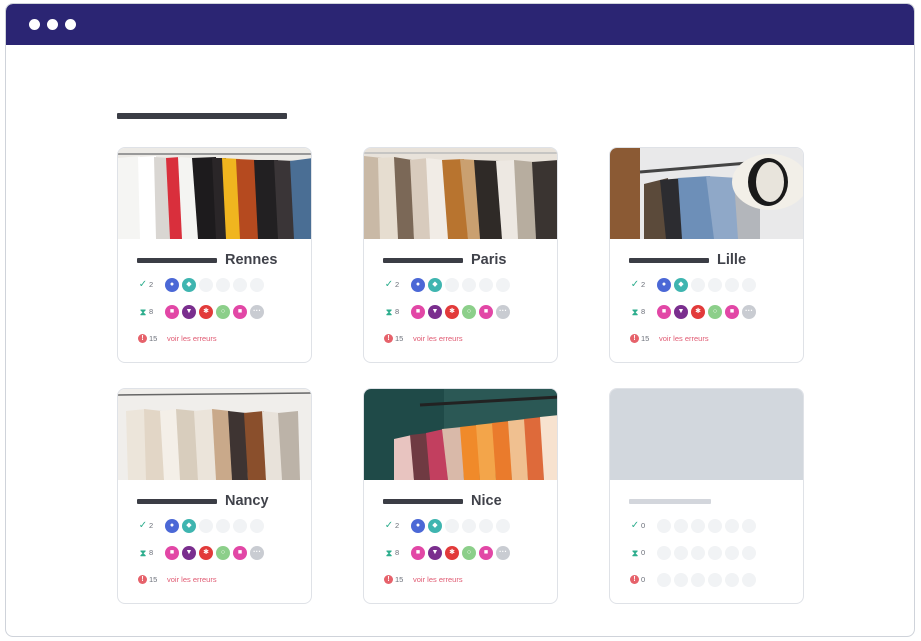 The height and width of the screenshot is (641, 921). What do you see at coordinates (714, 553) in the screenshot?
I see `pending-row: ⧗ 0` at bounding box center [714, 553].